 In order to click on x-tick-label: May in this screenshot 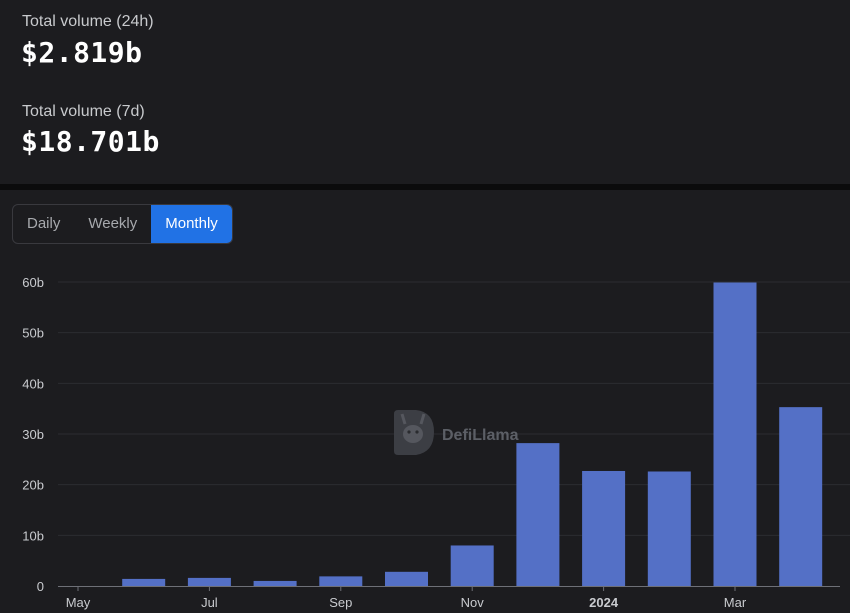, I will do `click(78, 602)`.